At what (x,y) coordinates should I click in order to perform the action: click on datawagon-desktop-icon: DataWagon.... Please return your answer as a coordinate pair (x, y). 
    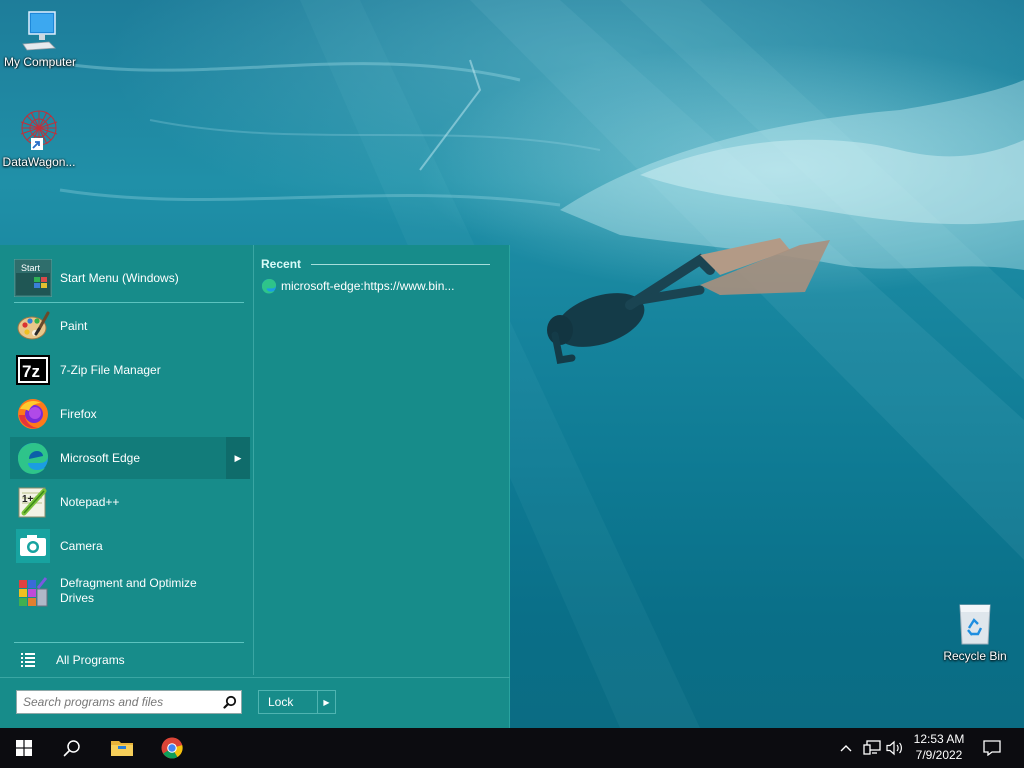
    Looking at the image, I should click on (39, 138).